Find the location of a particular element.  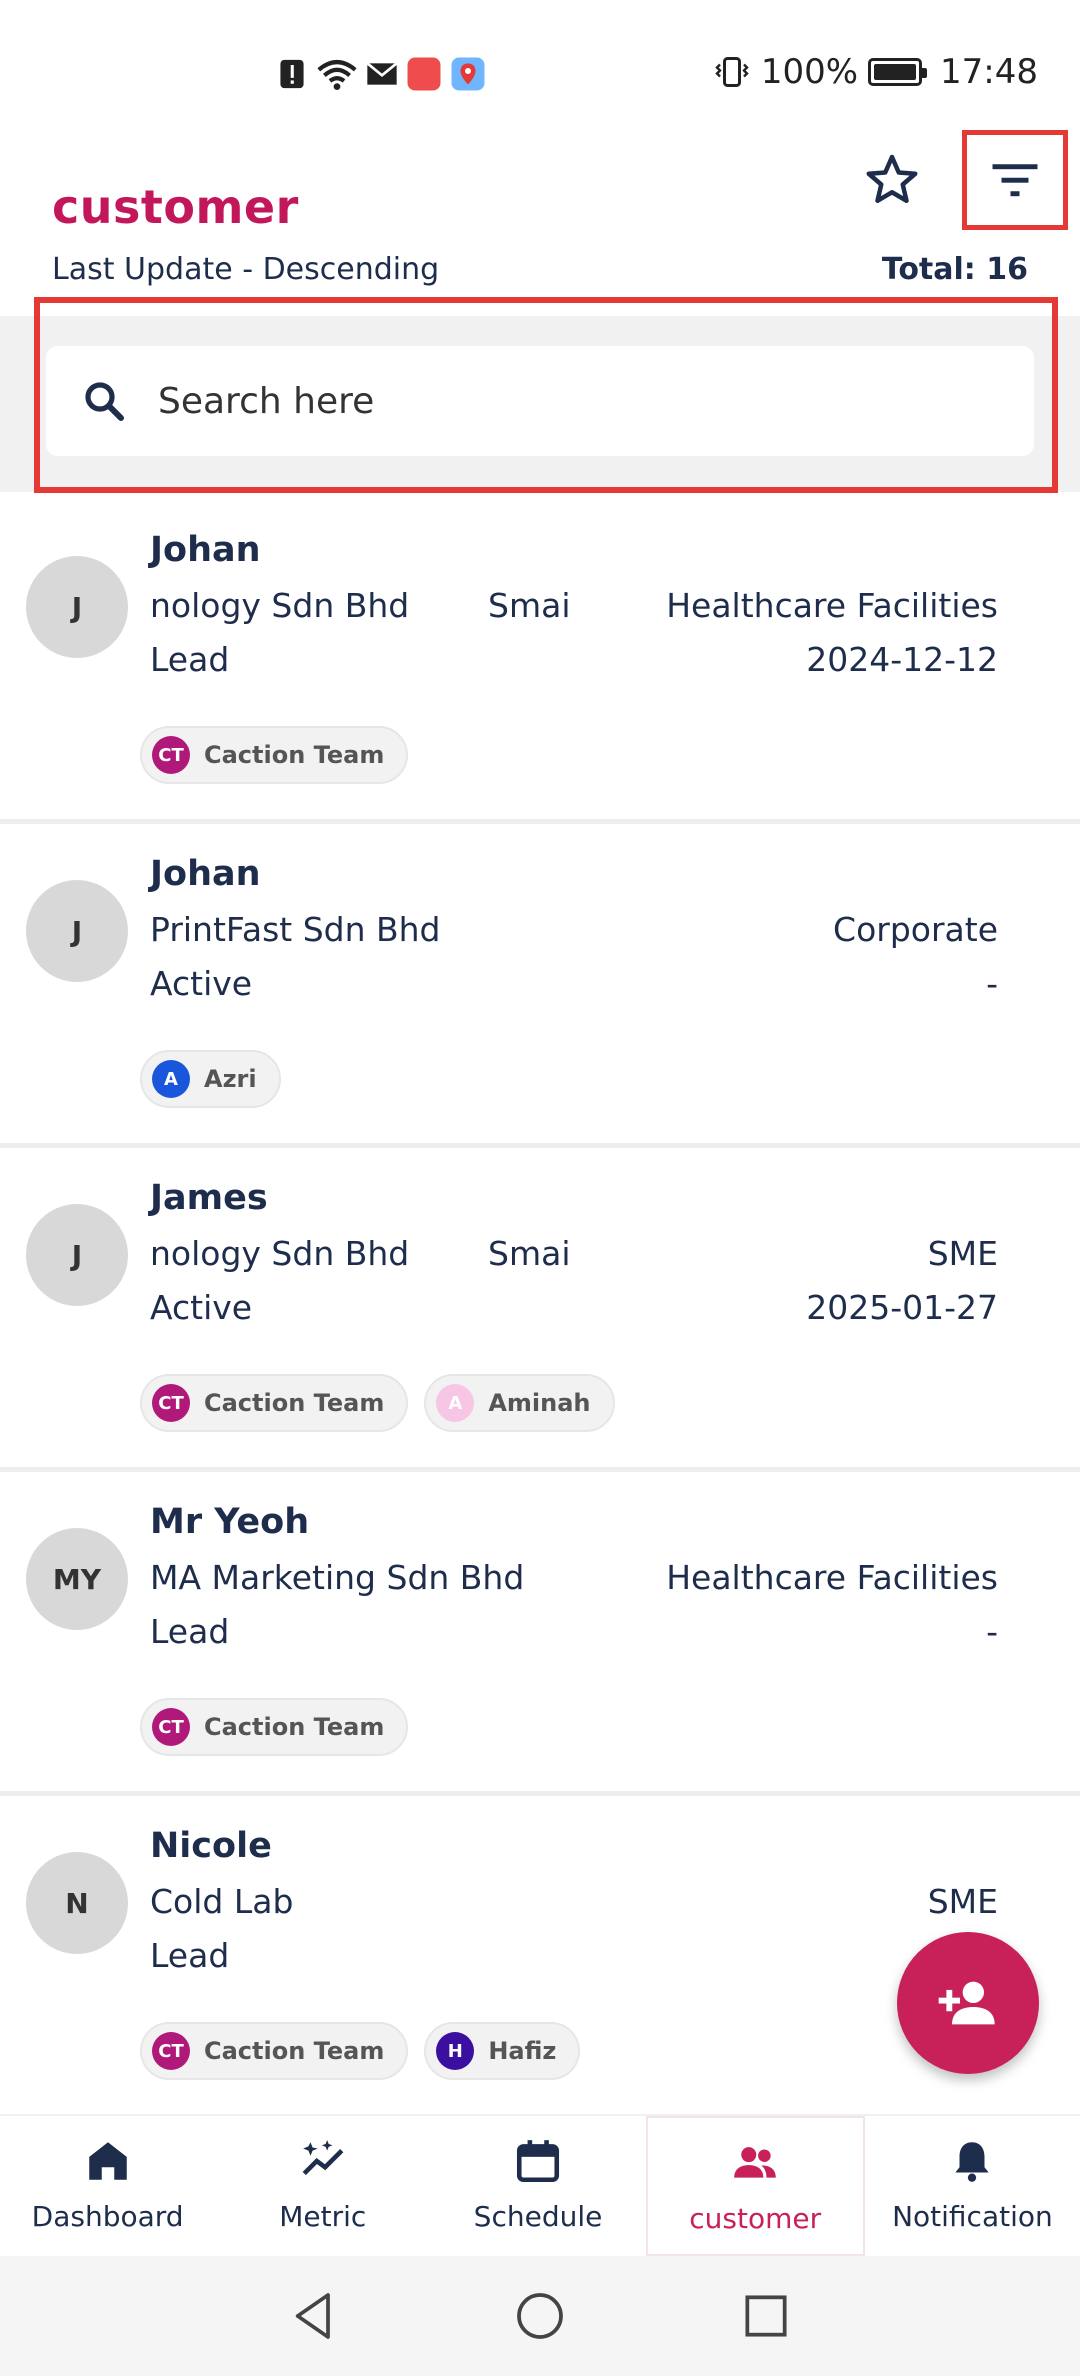

battery-icon is located at coordinates (898, 72).